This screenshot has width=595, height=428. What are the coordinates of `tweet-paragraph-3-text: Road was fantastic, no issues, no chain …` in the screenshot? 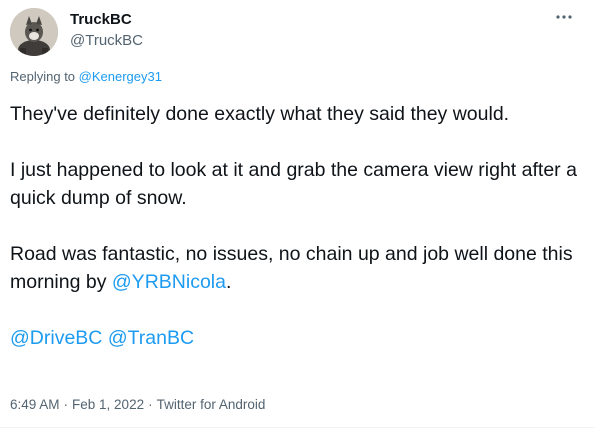 It's located at (291, 268).